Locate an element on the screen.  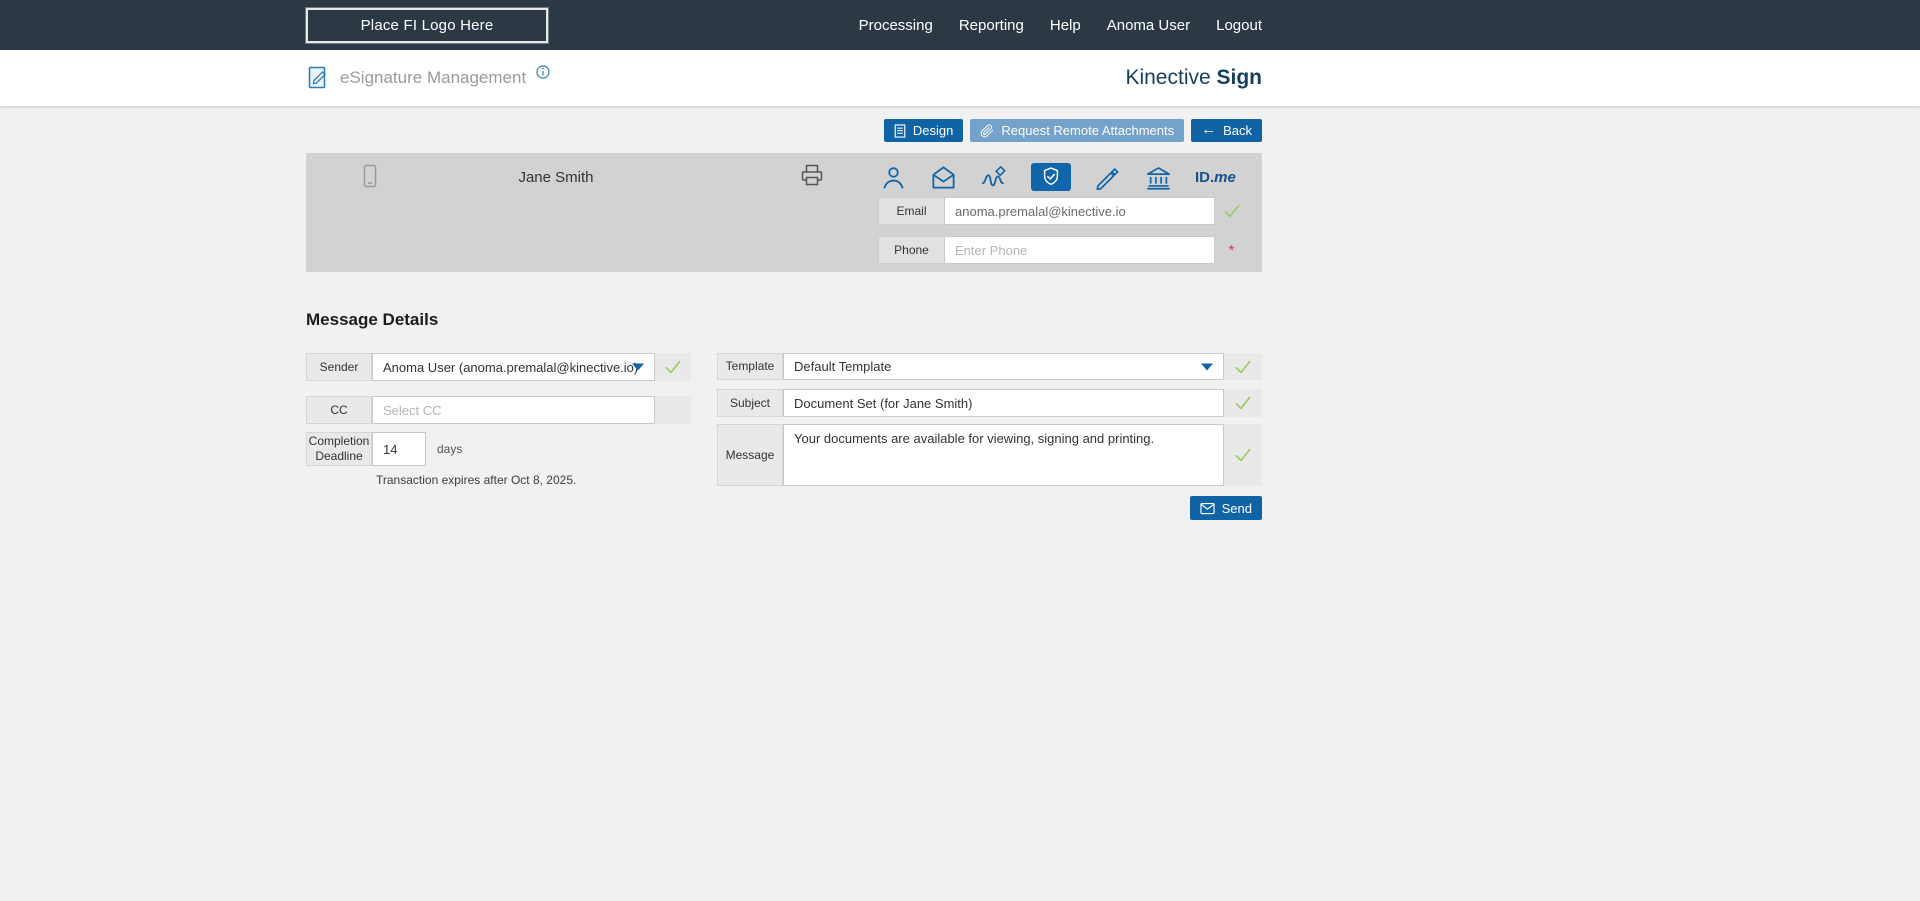
page-header: eSignature Management Kinective Sign is located at coordinates (960, 78).